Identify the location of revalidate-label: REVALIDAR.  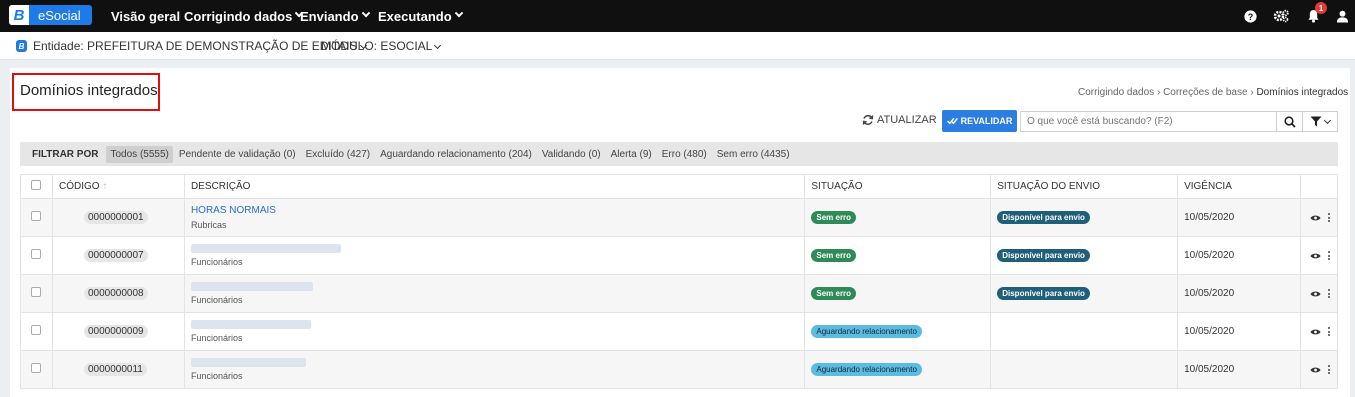
(986, 121).